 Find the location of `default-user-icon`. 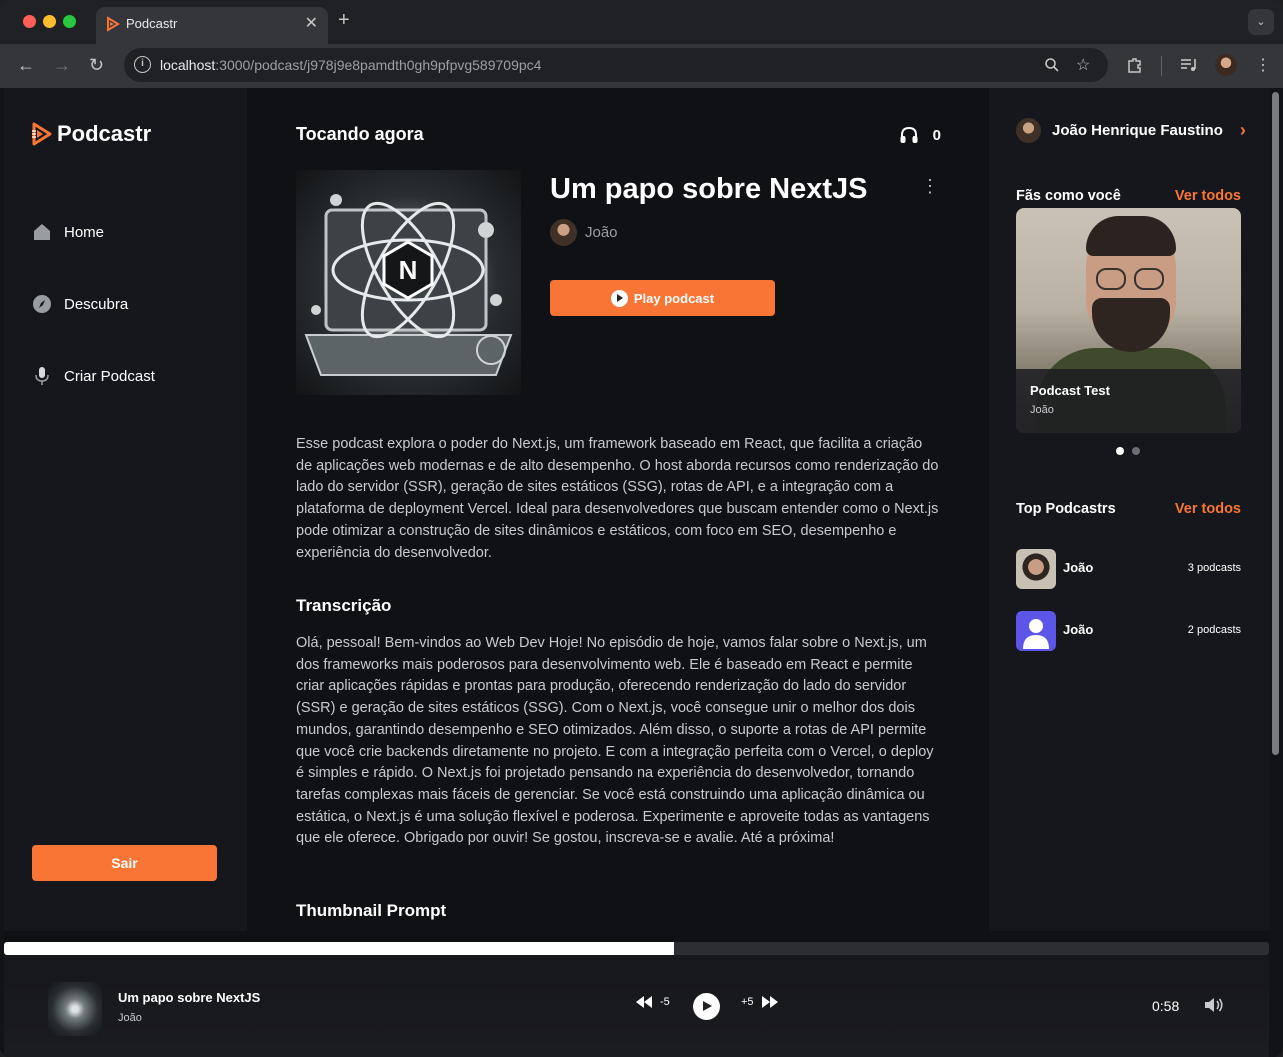

default-user-icon is located at coordinates (1036, 634).